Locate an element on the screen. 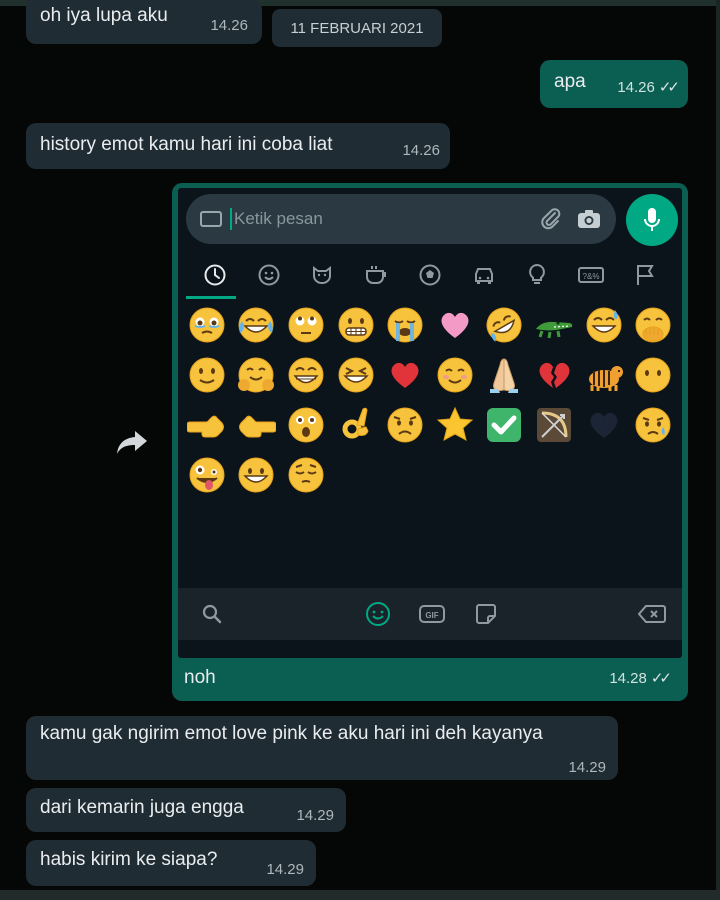  camera-icon is located at coordinates (589, 219).